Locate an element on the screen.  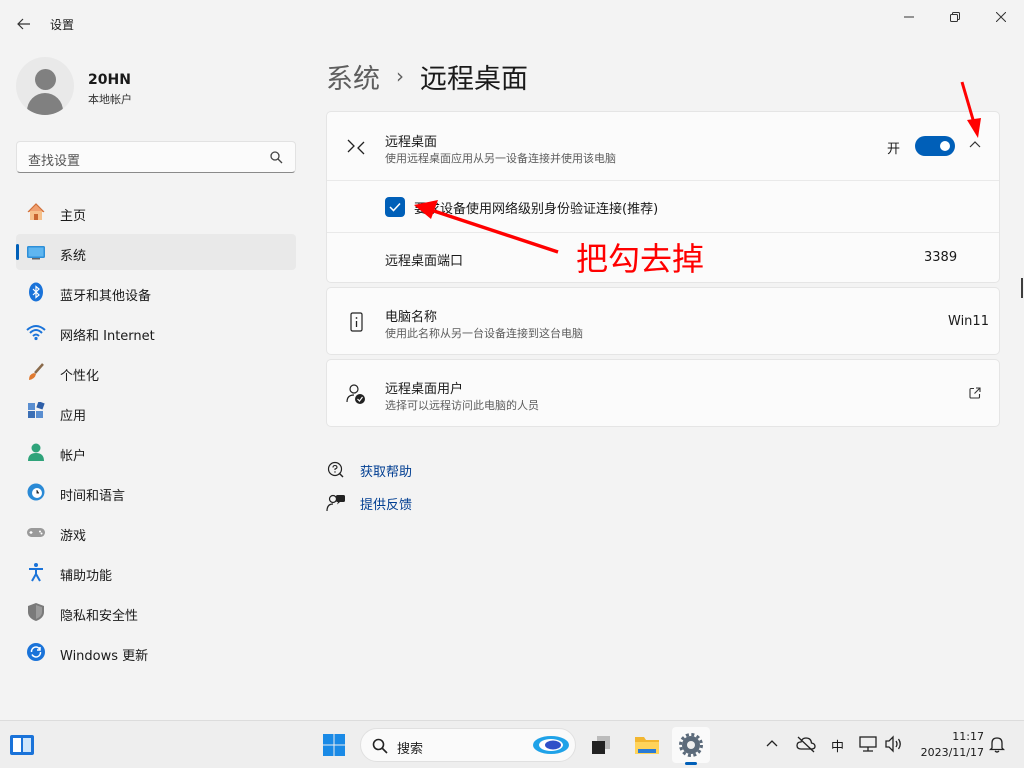
windows-logo-icon is located at coordinates (334, 745).